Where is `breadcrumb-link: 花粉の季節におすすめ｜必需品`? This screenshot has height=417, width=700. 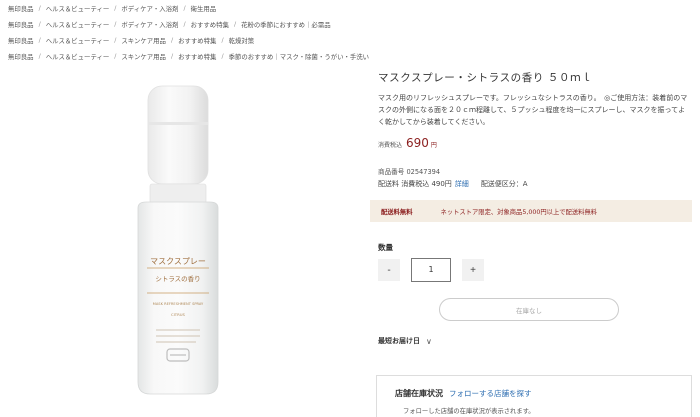
breadcrumb-link: 花粉の季節におすすめ｜必需品 is located at coordinates (285, 24).